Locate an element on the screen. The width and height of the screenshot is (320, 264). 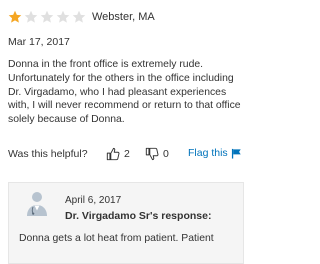
flag-icon is located at coordinates (235, 153).